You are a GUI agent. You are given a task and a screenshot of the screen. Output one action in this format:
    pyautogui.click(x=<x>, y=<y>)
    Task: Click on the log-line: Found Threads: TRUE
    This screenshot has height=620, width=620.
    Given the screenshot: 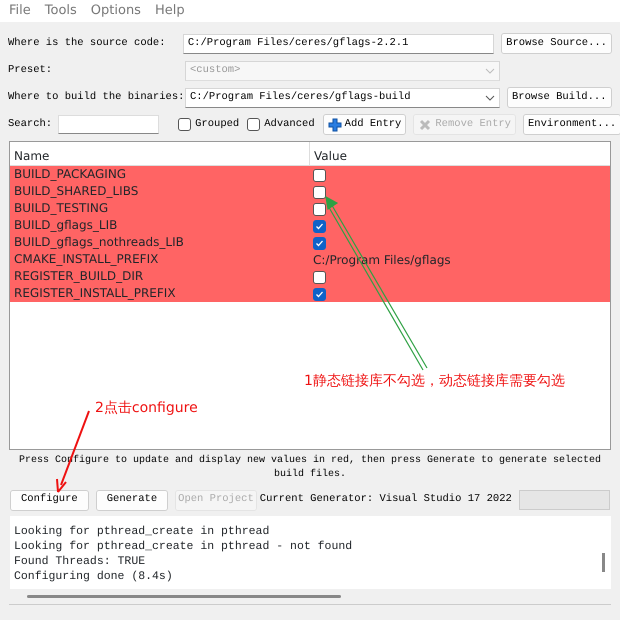 What is the action you would take?
    pyautogui.click(x=80, y=561)
    